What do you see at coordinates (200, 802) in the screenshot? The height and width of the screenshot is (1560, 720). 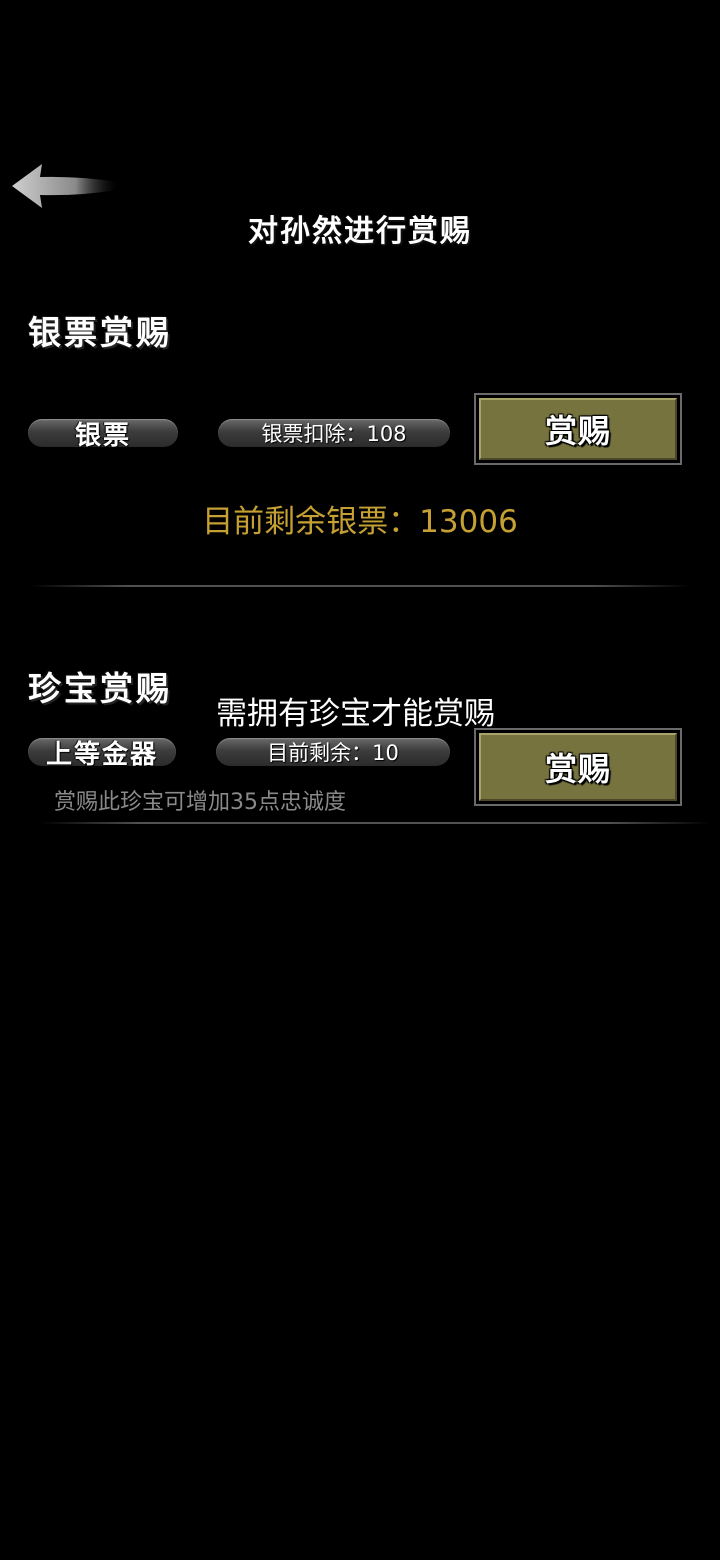 I see `treasure-hint-text: 赏赐此珍宝可增加35点忠诚度` at bounding box center [200, 802].